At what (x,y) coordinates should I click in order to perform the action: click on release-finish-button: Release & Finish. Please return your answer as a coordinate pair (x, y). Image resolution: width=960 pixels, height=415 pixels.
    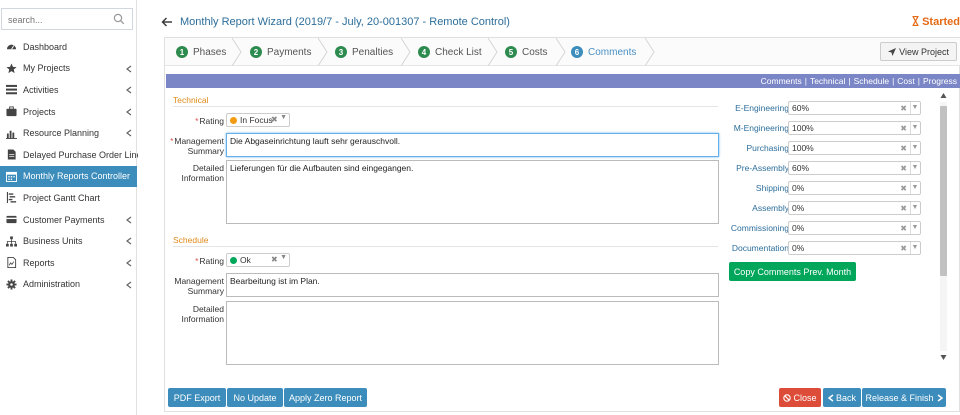
    Looking at the image, I should click on (904, 397).